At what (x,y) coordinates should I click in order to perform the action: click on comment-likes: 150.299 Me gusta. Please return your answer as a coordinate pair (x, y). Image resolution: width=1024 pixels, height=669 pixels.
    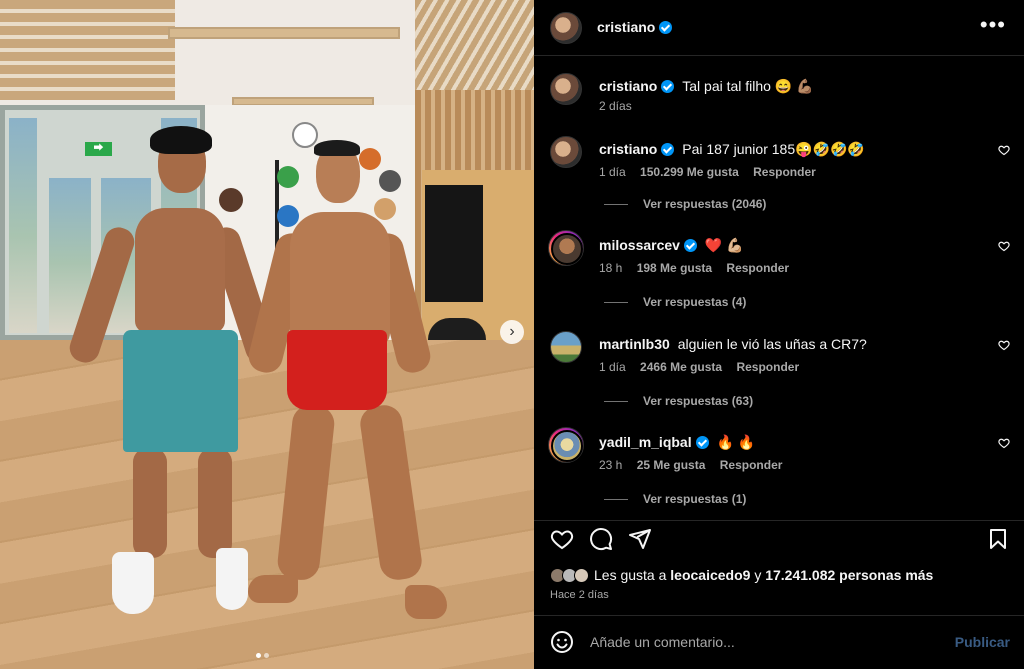
    Looking at the image, I should click on (689, 172).